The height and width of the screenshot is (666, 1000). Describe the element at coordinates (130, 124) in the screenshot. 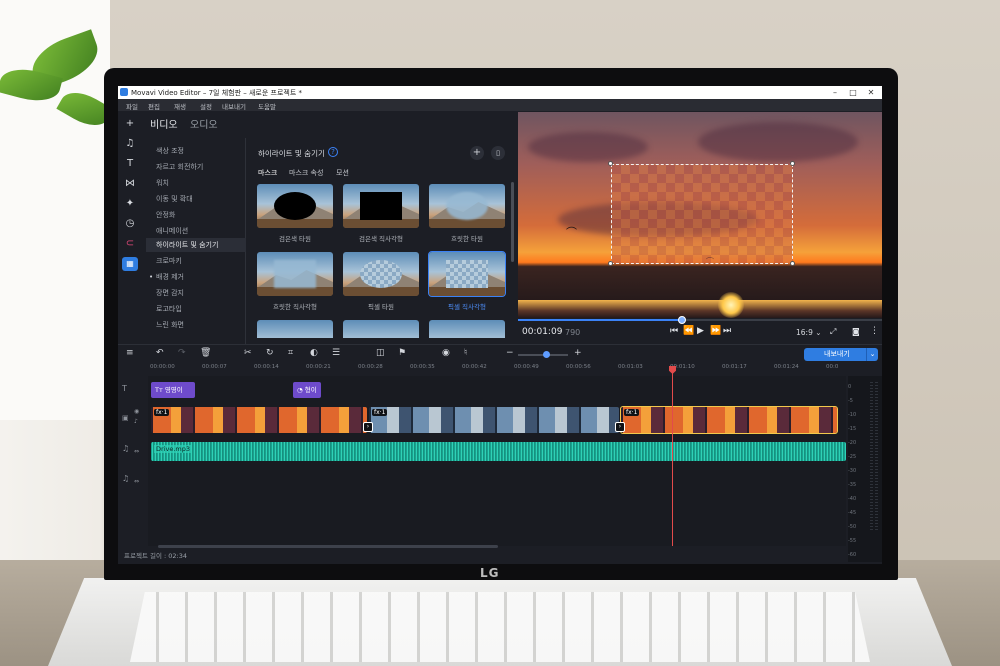

I see `add-files-icon: +` at that location.